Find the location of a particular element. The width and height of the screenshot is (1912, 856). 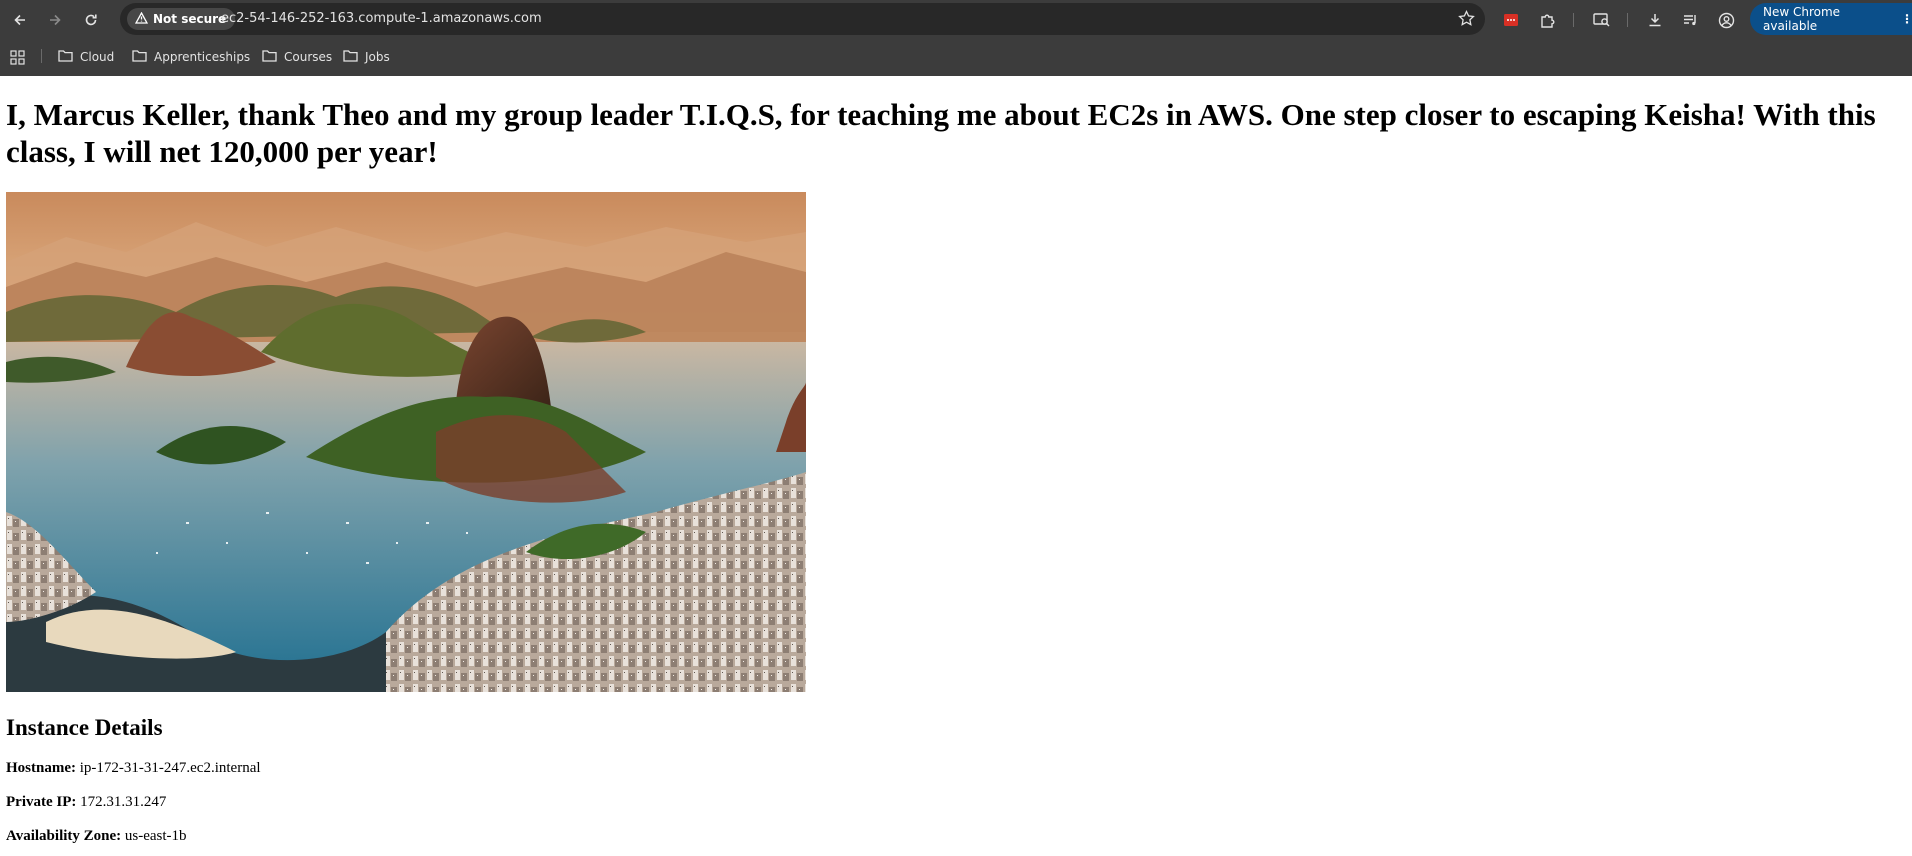

bookmarks-separator is located at coordinates (41, 56).